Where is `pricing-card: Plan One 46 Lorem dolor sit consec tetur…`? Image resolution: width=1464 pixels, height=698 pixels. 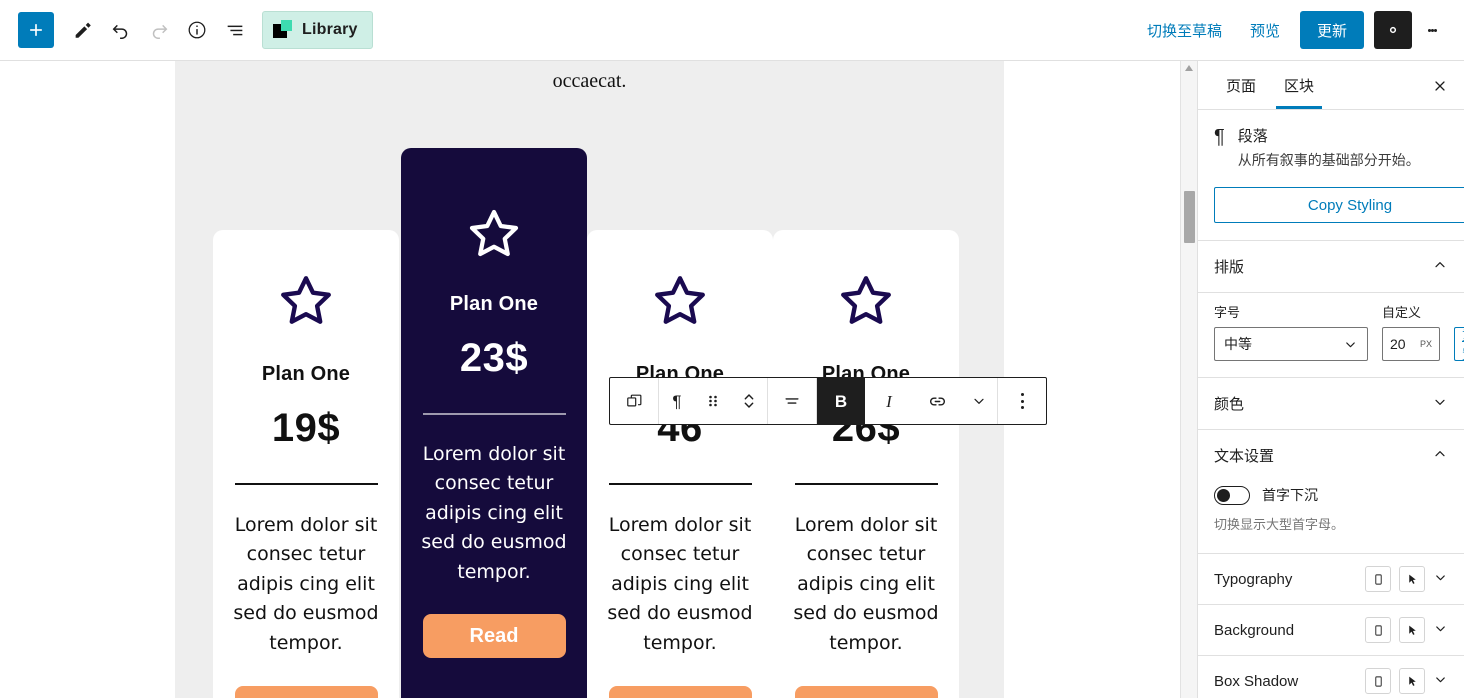 pricing-card: Plan One 46 Lorem dolor sit consec tetur… is located at coordinates (680, 464).